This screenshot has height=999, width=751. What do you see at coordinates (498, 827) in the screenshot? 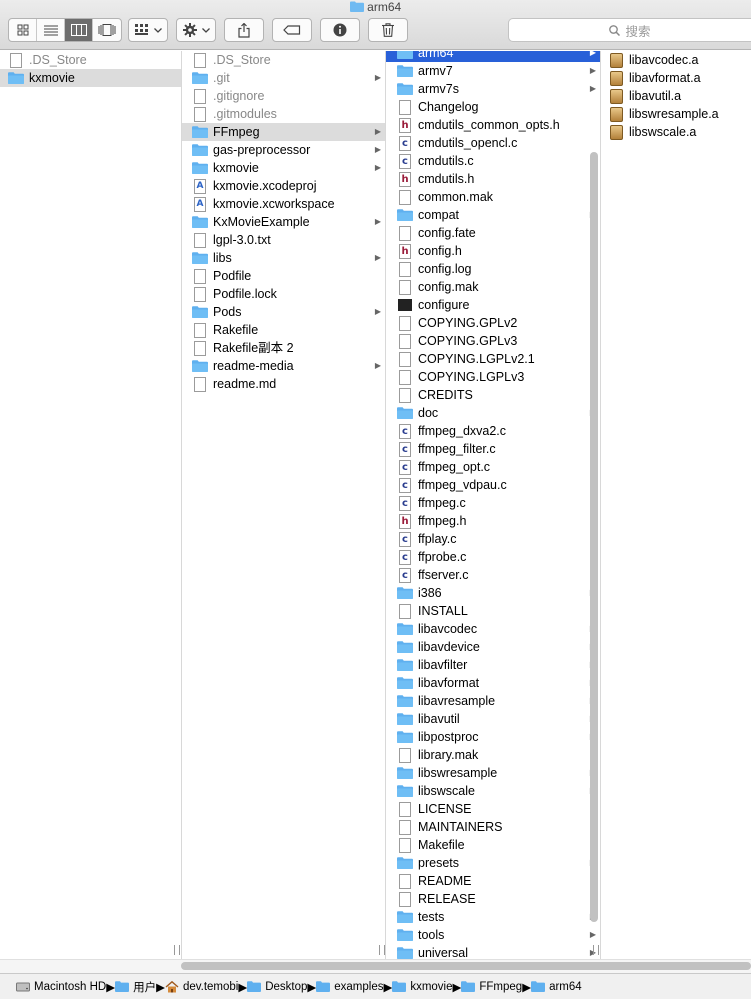
I see `file-row: MAINTAINERS` at bounding box center [498, 827].